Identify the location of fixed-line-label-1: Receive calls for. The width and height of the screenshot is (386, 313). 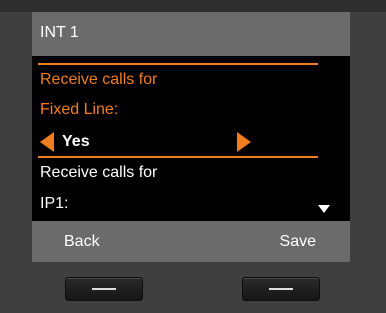
(99, 79).